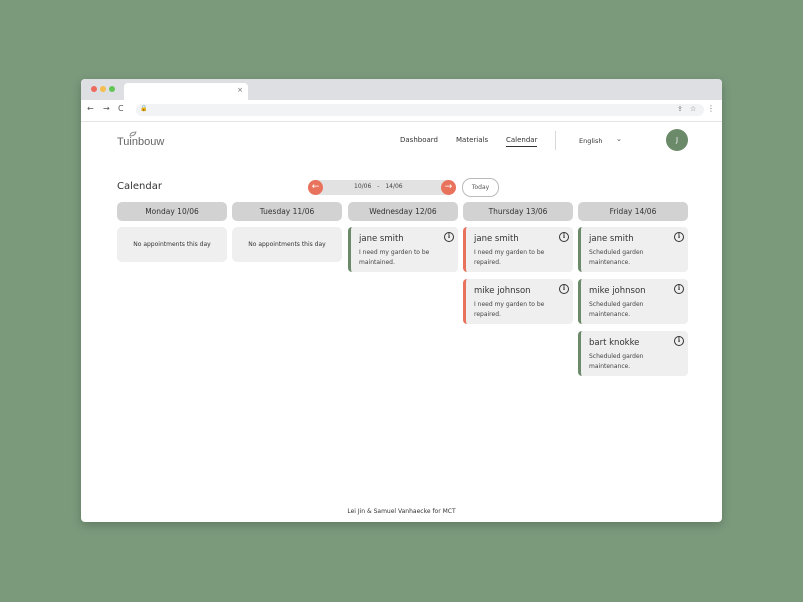  Describe the element at coordinates (172, 211) in the screenshot. I see `day-header-monday: Monday 10/06` at that location.